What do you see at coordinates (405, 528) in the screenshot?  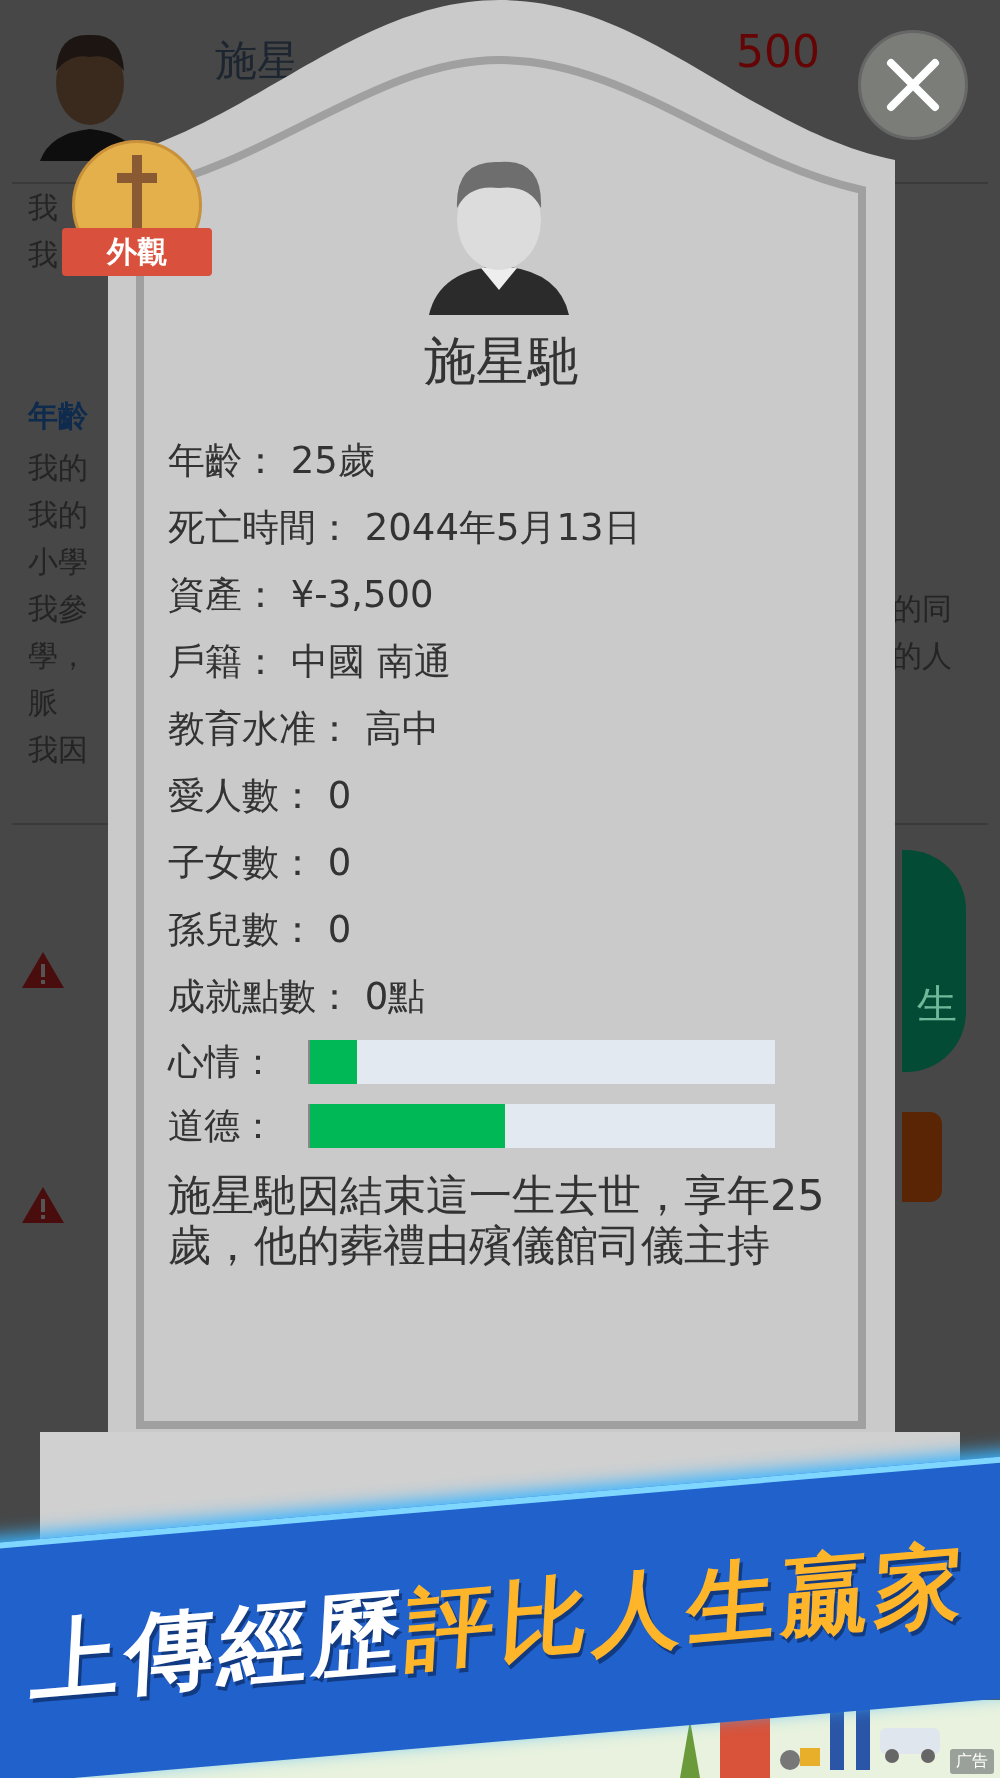 I see `info-row-text: 死亡時間： 2044年5月13日` at bounding box center [405, 528].